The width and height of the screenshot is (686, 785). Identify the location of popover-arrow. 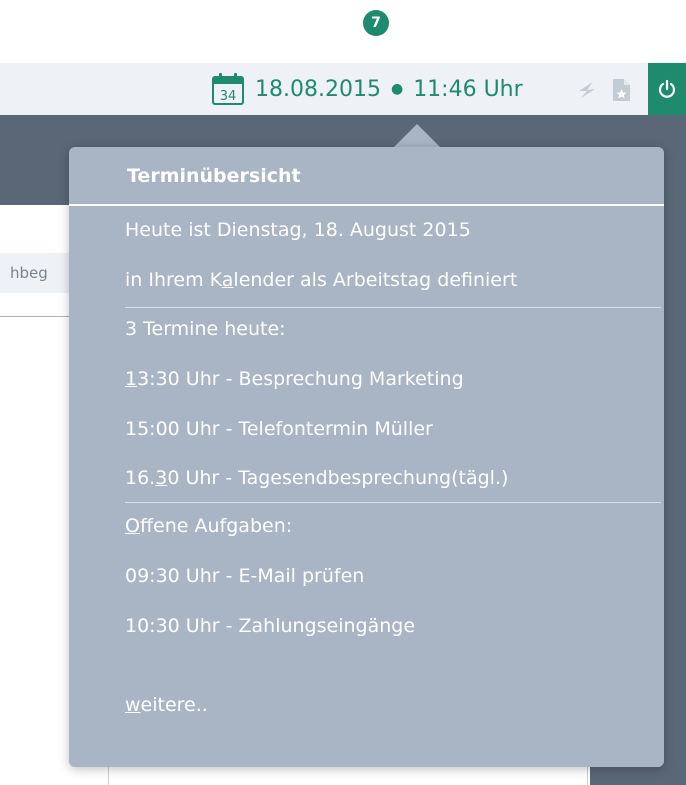
(417, 136).